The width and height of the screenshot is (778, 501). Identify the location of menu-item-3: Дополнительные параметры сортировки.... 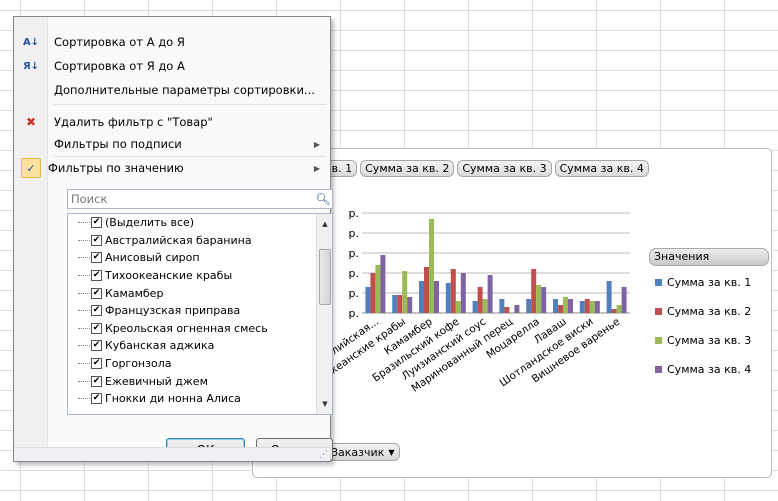
(172, 90).